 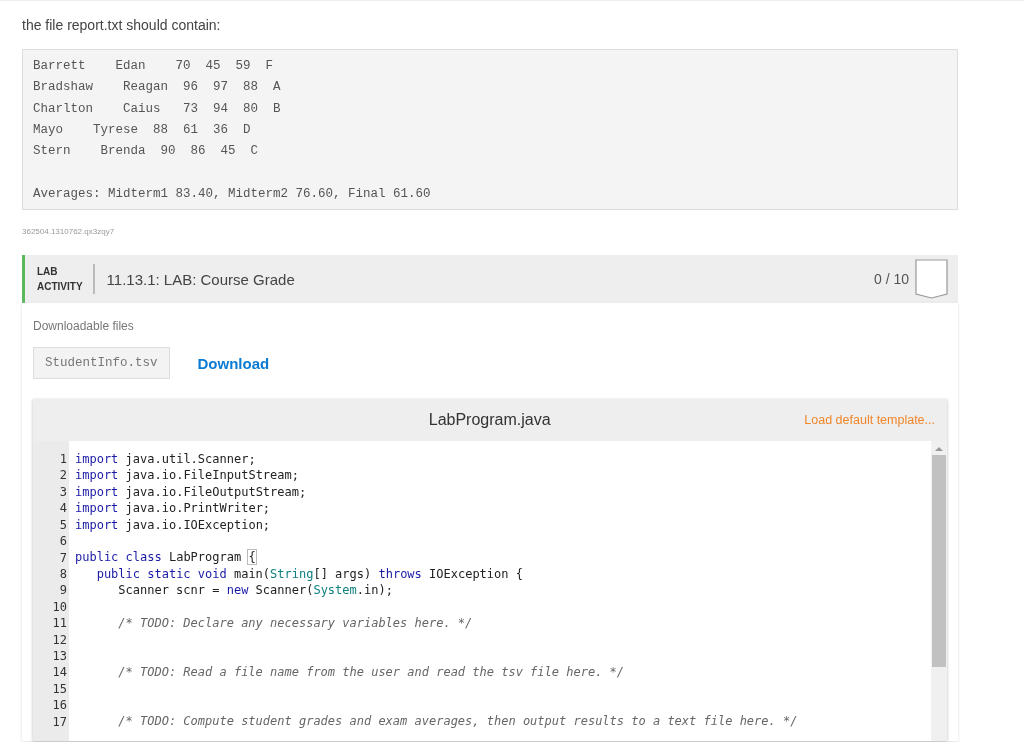 I want to click on report-line: Mayo Tyrese 88 61 36 D, so click(x=142, y=130).